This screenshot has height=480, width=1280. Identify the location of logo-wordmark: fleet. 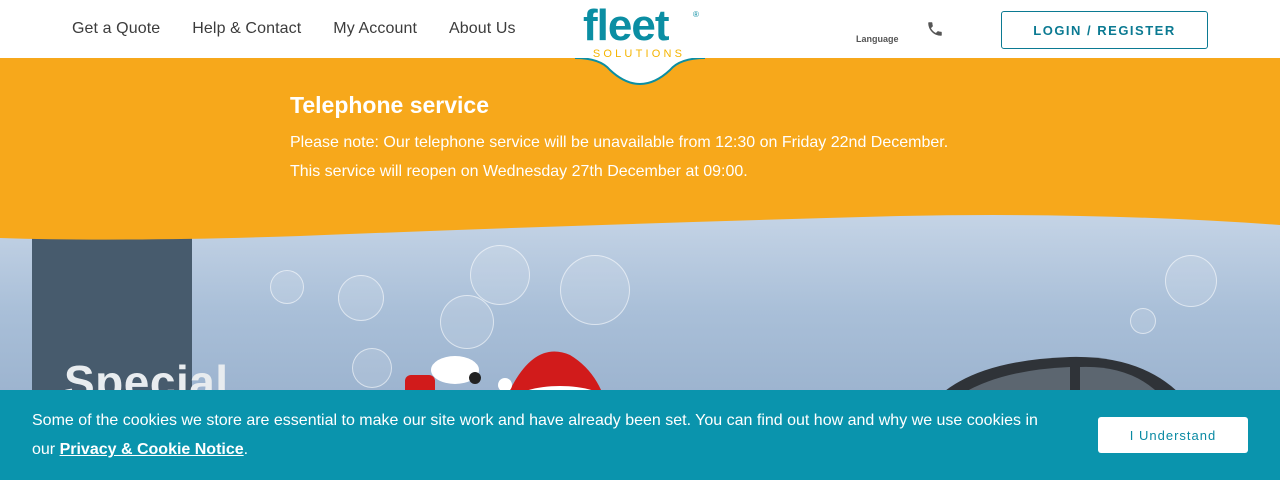
(626, 25).